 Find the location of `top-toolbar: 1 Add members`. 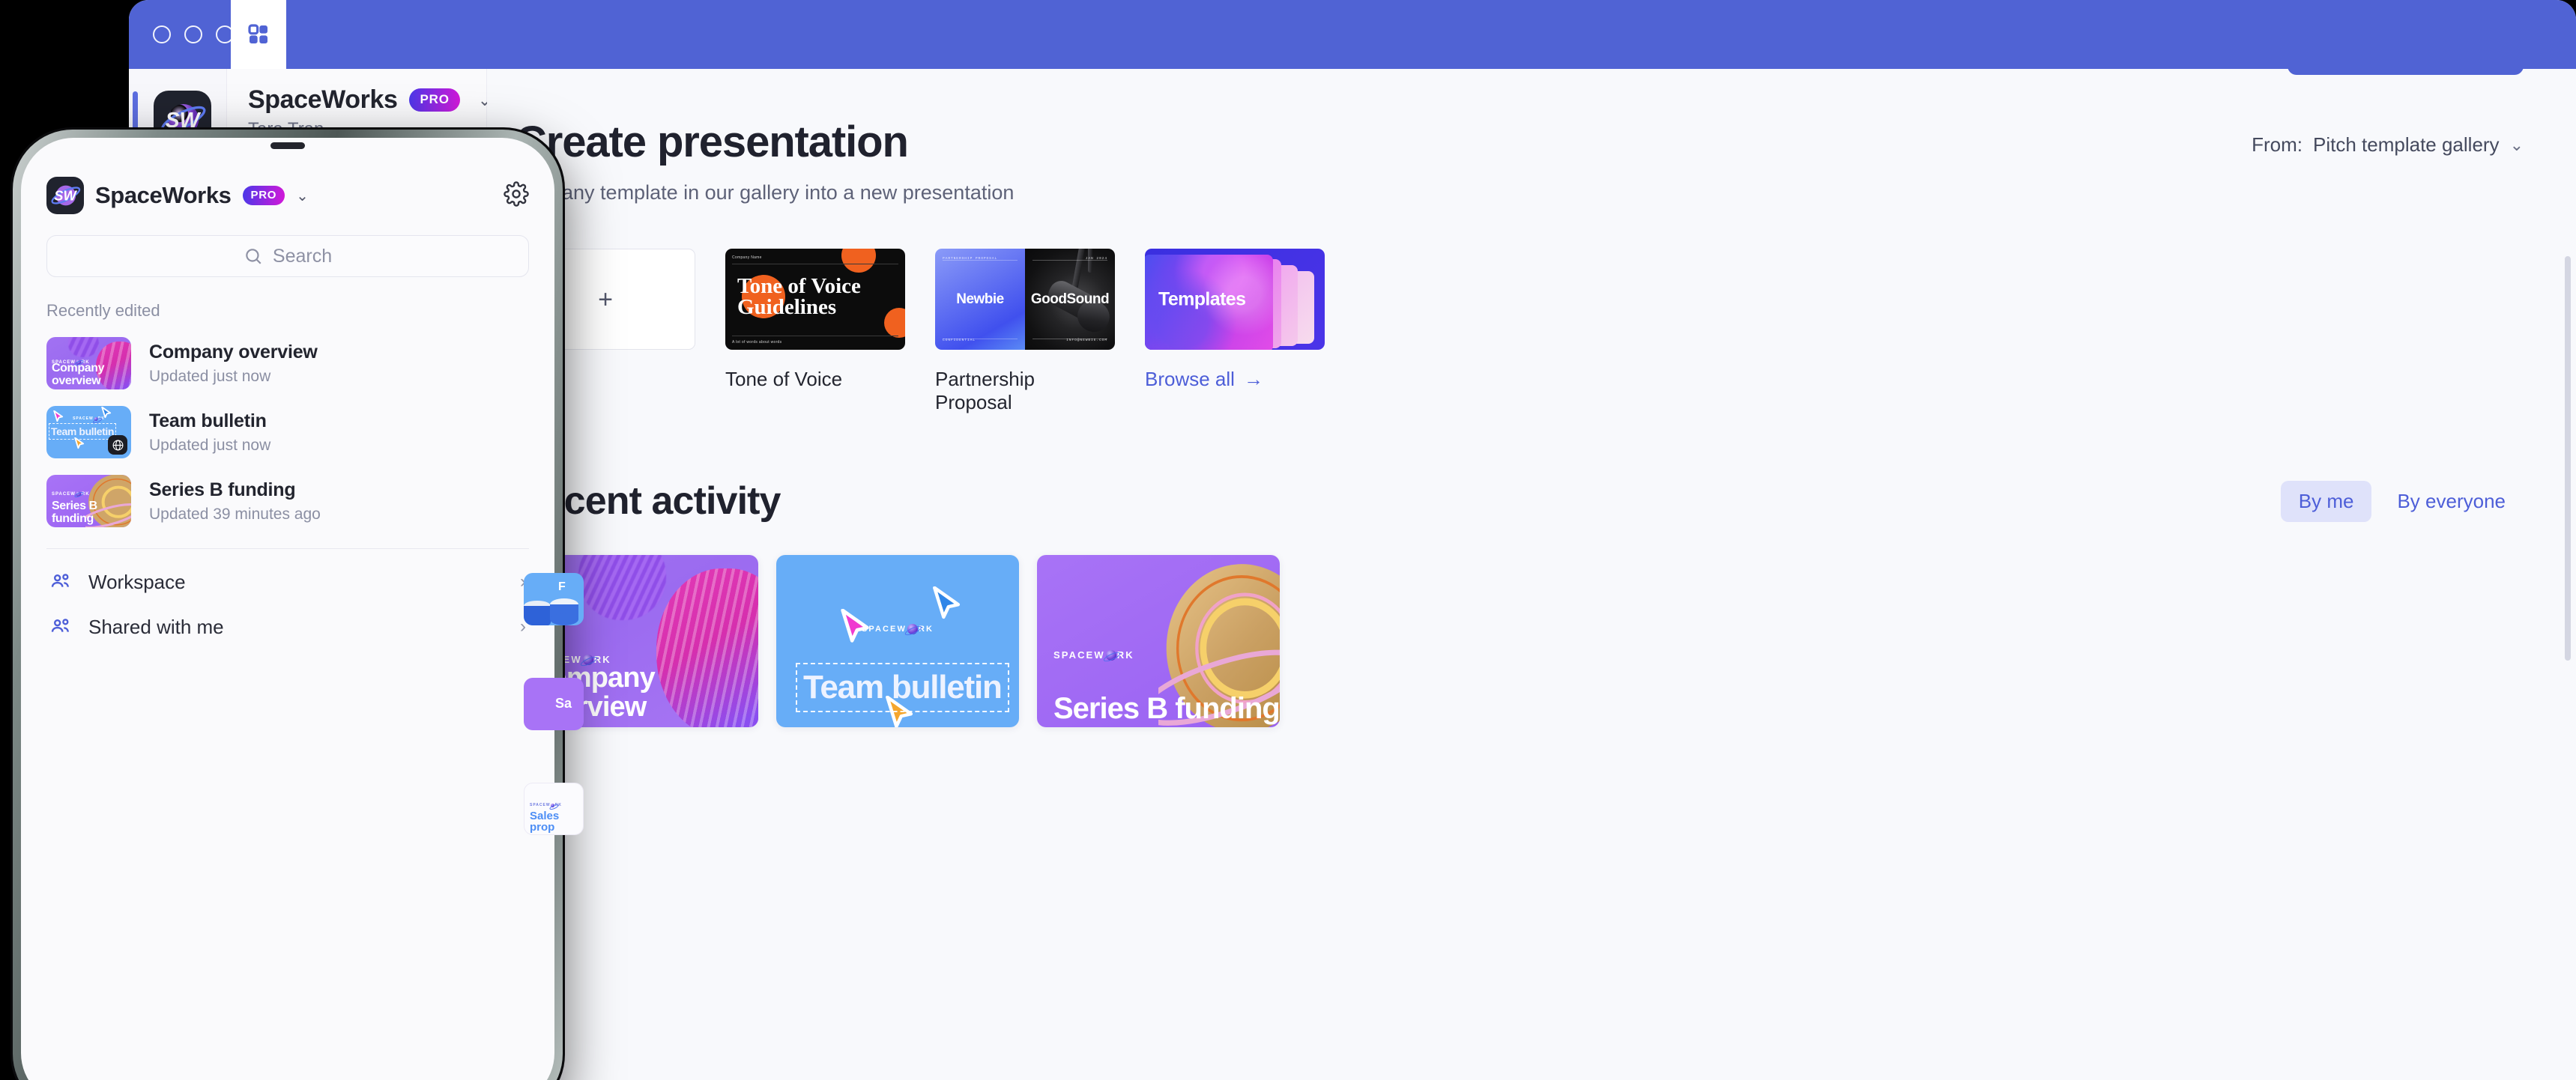

top-toolbar: 1 Add members is located at coordinates (2207, 72).